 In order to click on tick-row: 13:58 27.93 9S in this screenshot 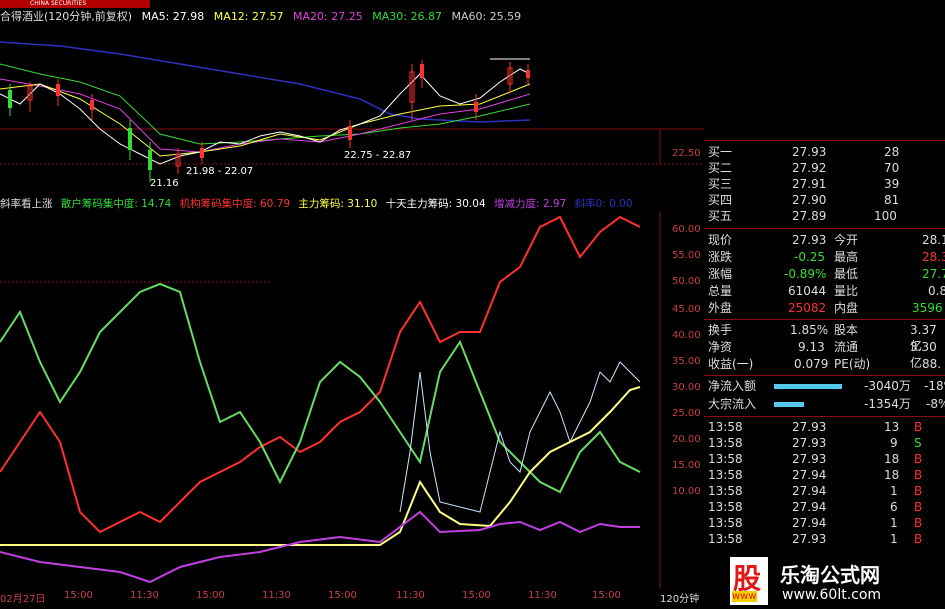, I will do `click(815, 443)`.